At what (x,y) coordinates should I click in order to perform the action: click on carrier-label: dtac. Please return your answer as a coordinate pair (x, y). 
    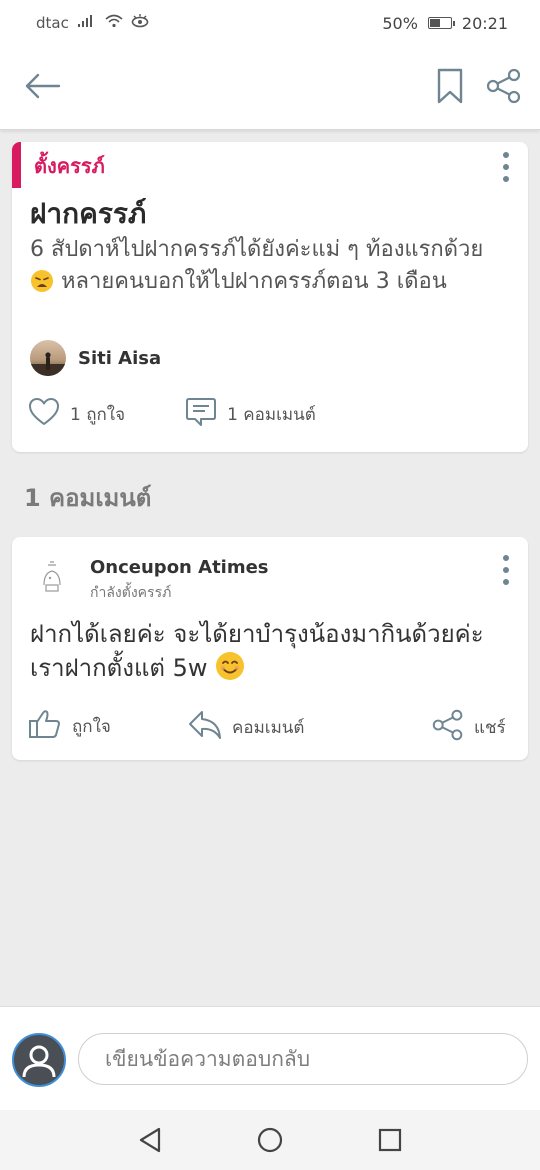
    Looking at the image, I should click on (52, 23).